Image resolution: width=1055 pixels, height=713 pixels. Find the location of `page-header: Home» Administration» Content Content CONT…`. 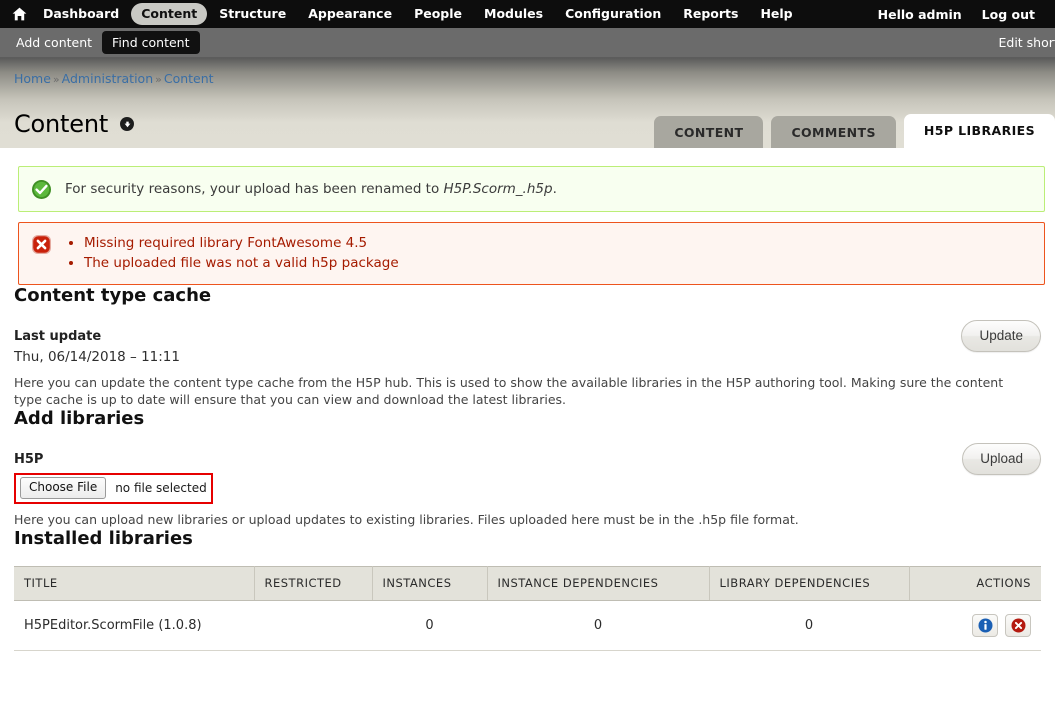

page-header: Home» Administration» Content Content CONT… is located at coordinates (527, 103).